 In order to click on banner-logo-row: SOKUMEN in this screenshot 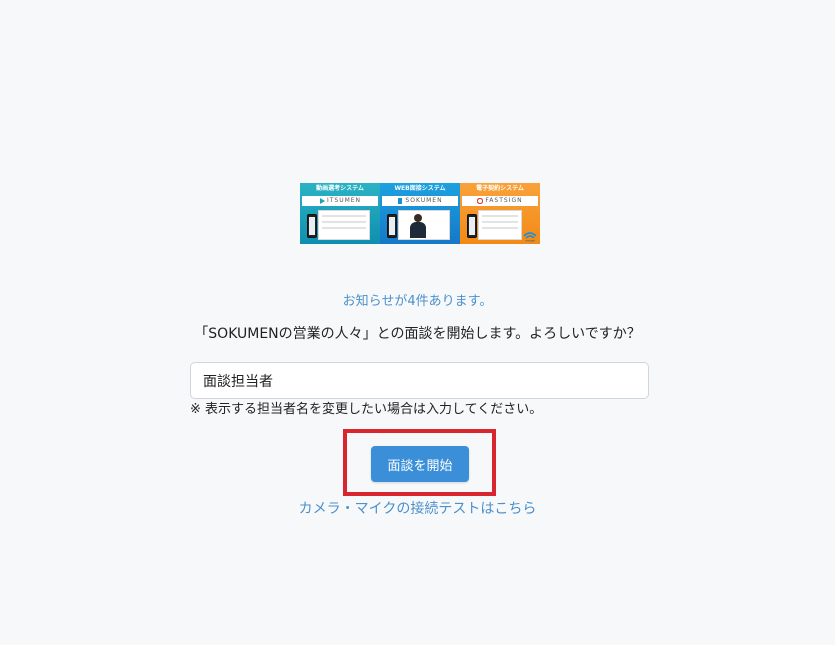, I will do `click(420, 201)`.